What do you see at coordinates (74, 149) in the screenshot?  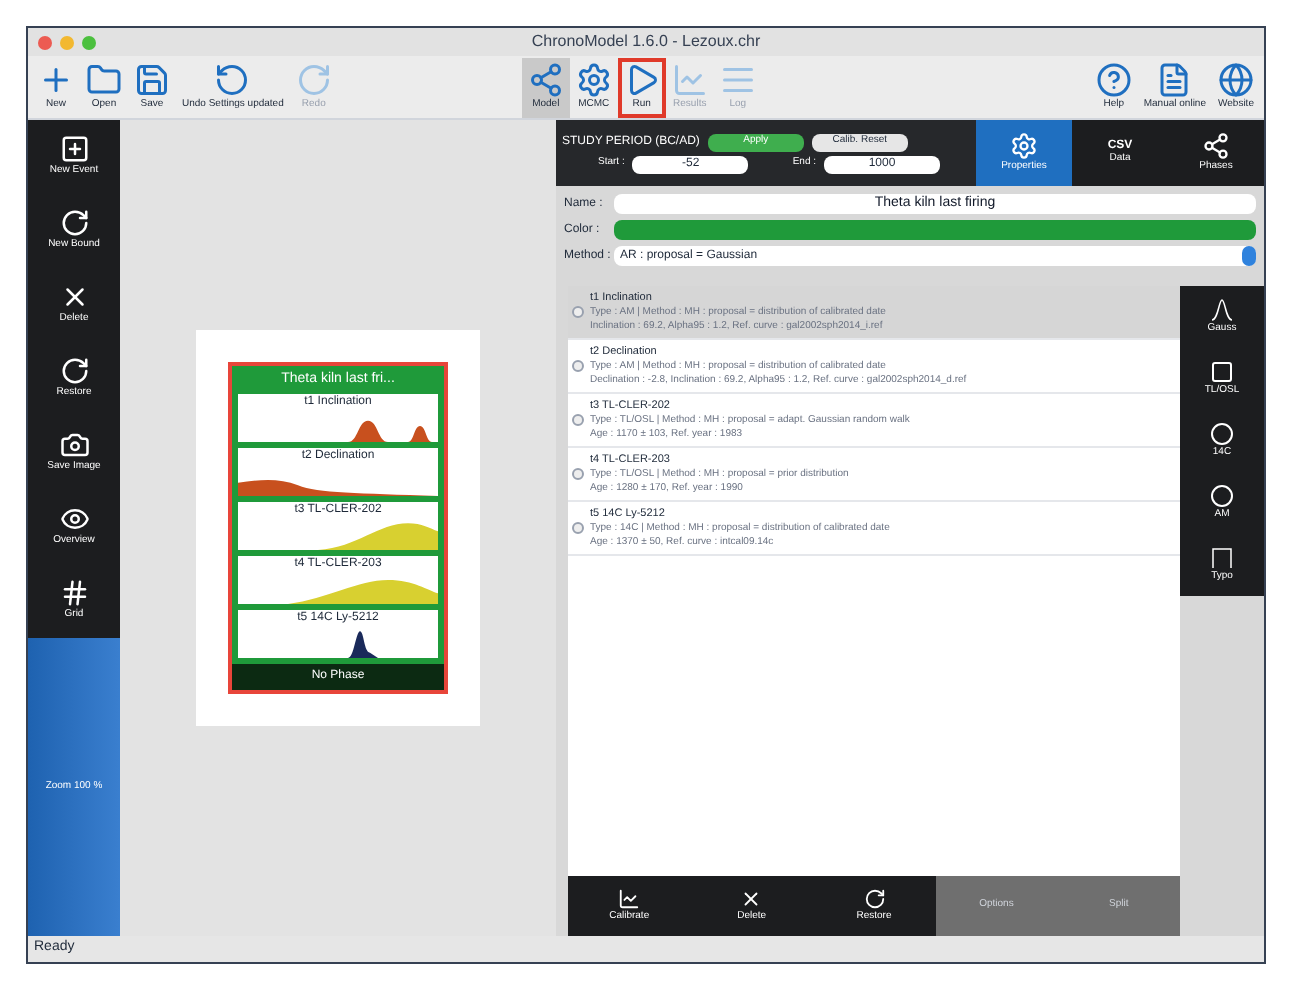 I see `new-square-icon` at bounding box center [74, 149].